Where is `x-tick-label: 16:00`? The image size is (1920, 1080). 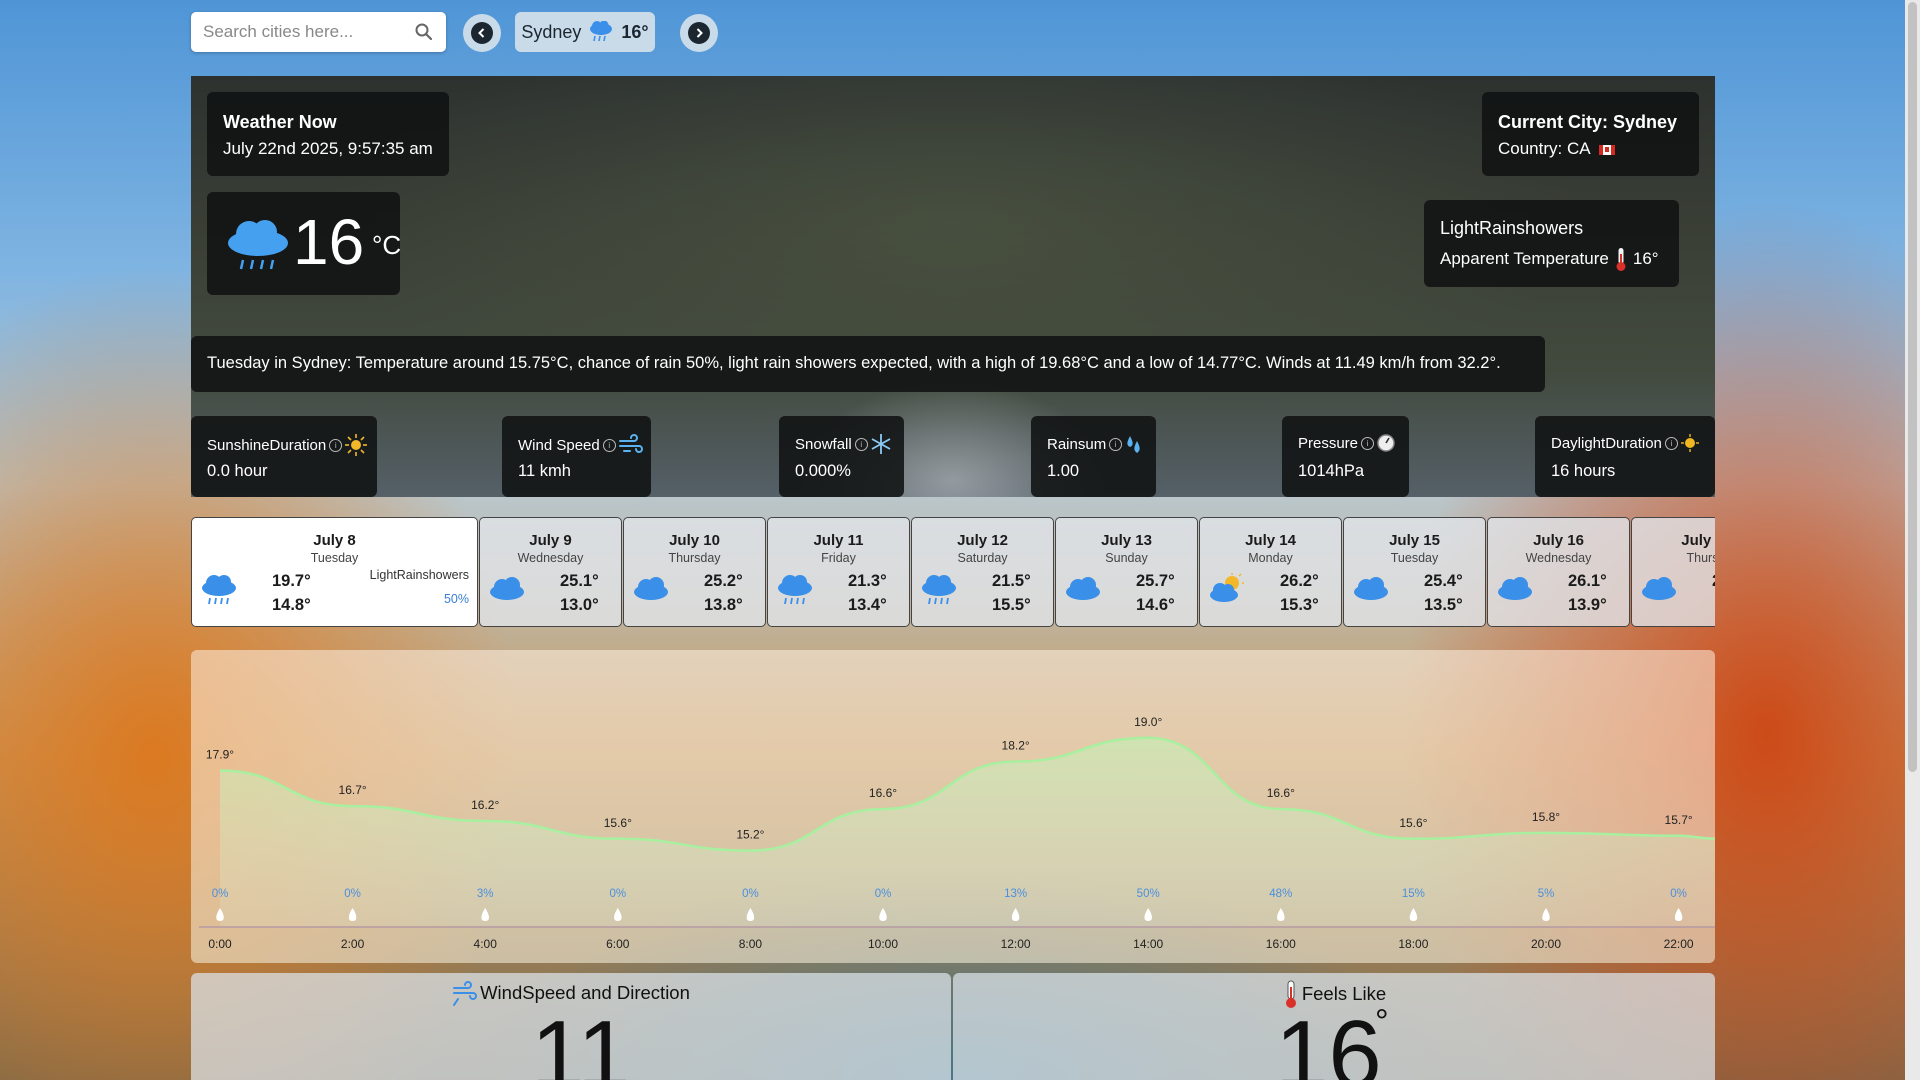 x-tick-label: 16:00 is located at coordinates (1281, 944).